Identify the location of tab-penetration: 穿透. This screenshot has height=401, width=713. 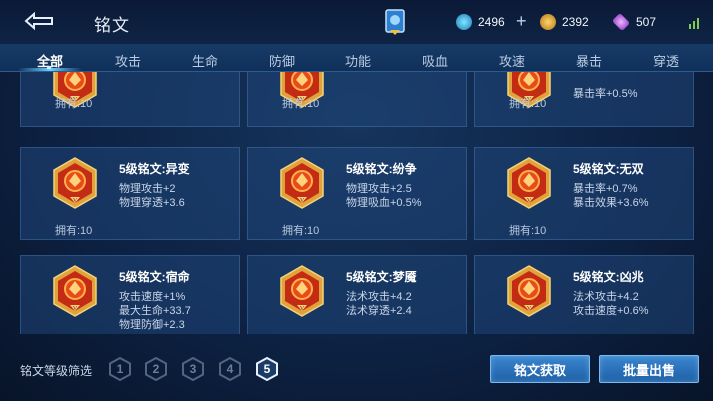
(666, 60).